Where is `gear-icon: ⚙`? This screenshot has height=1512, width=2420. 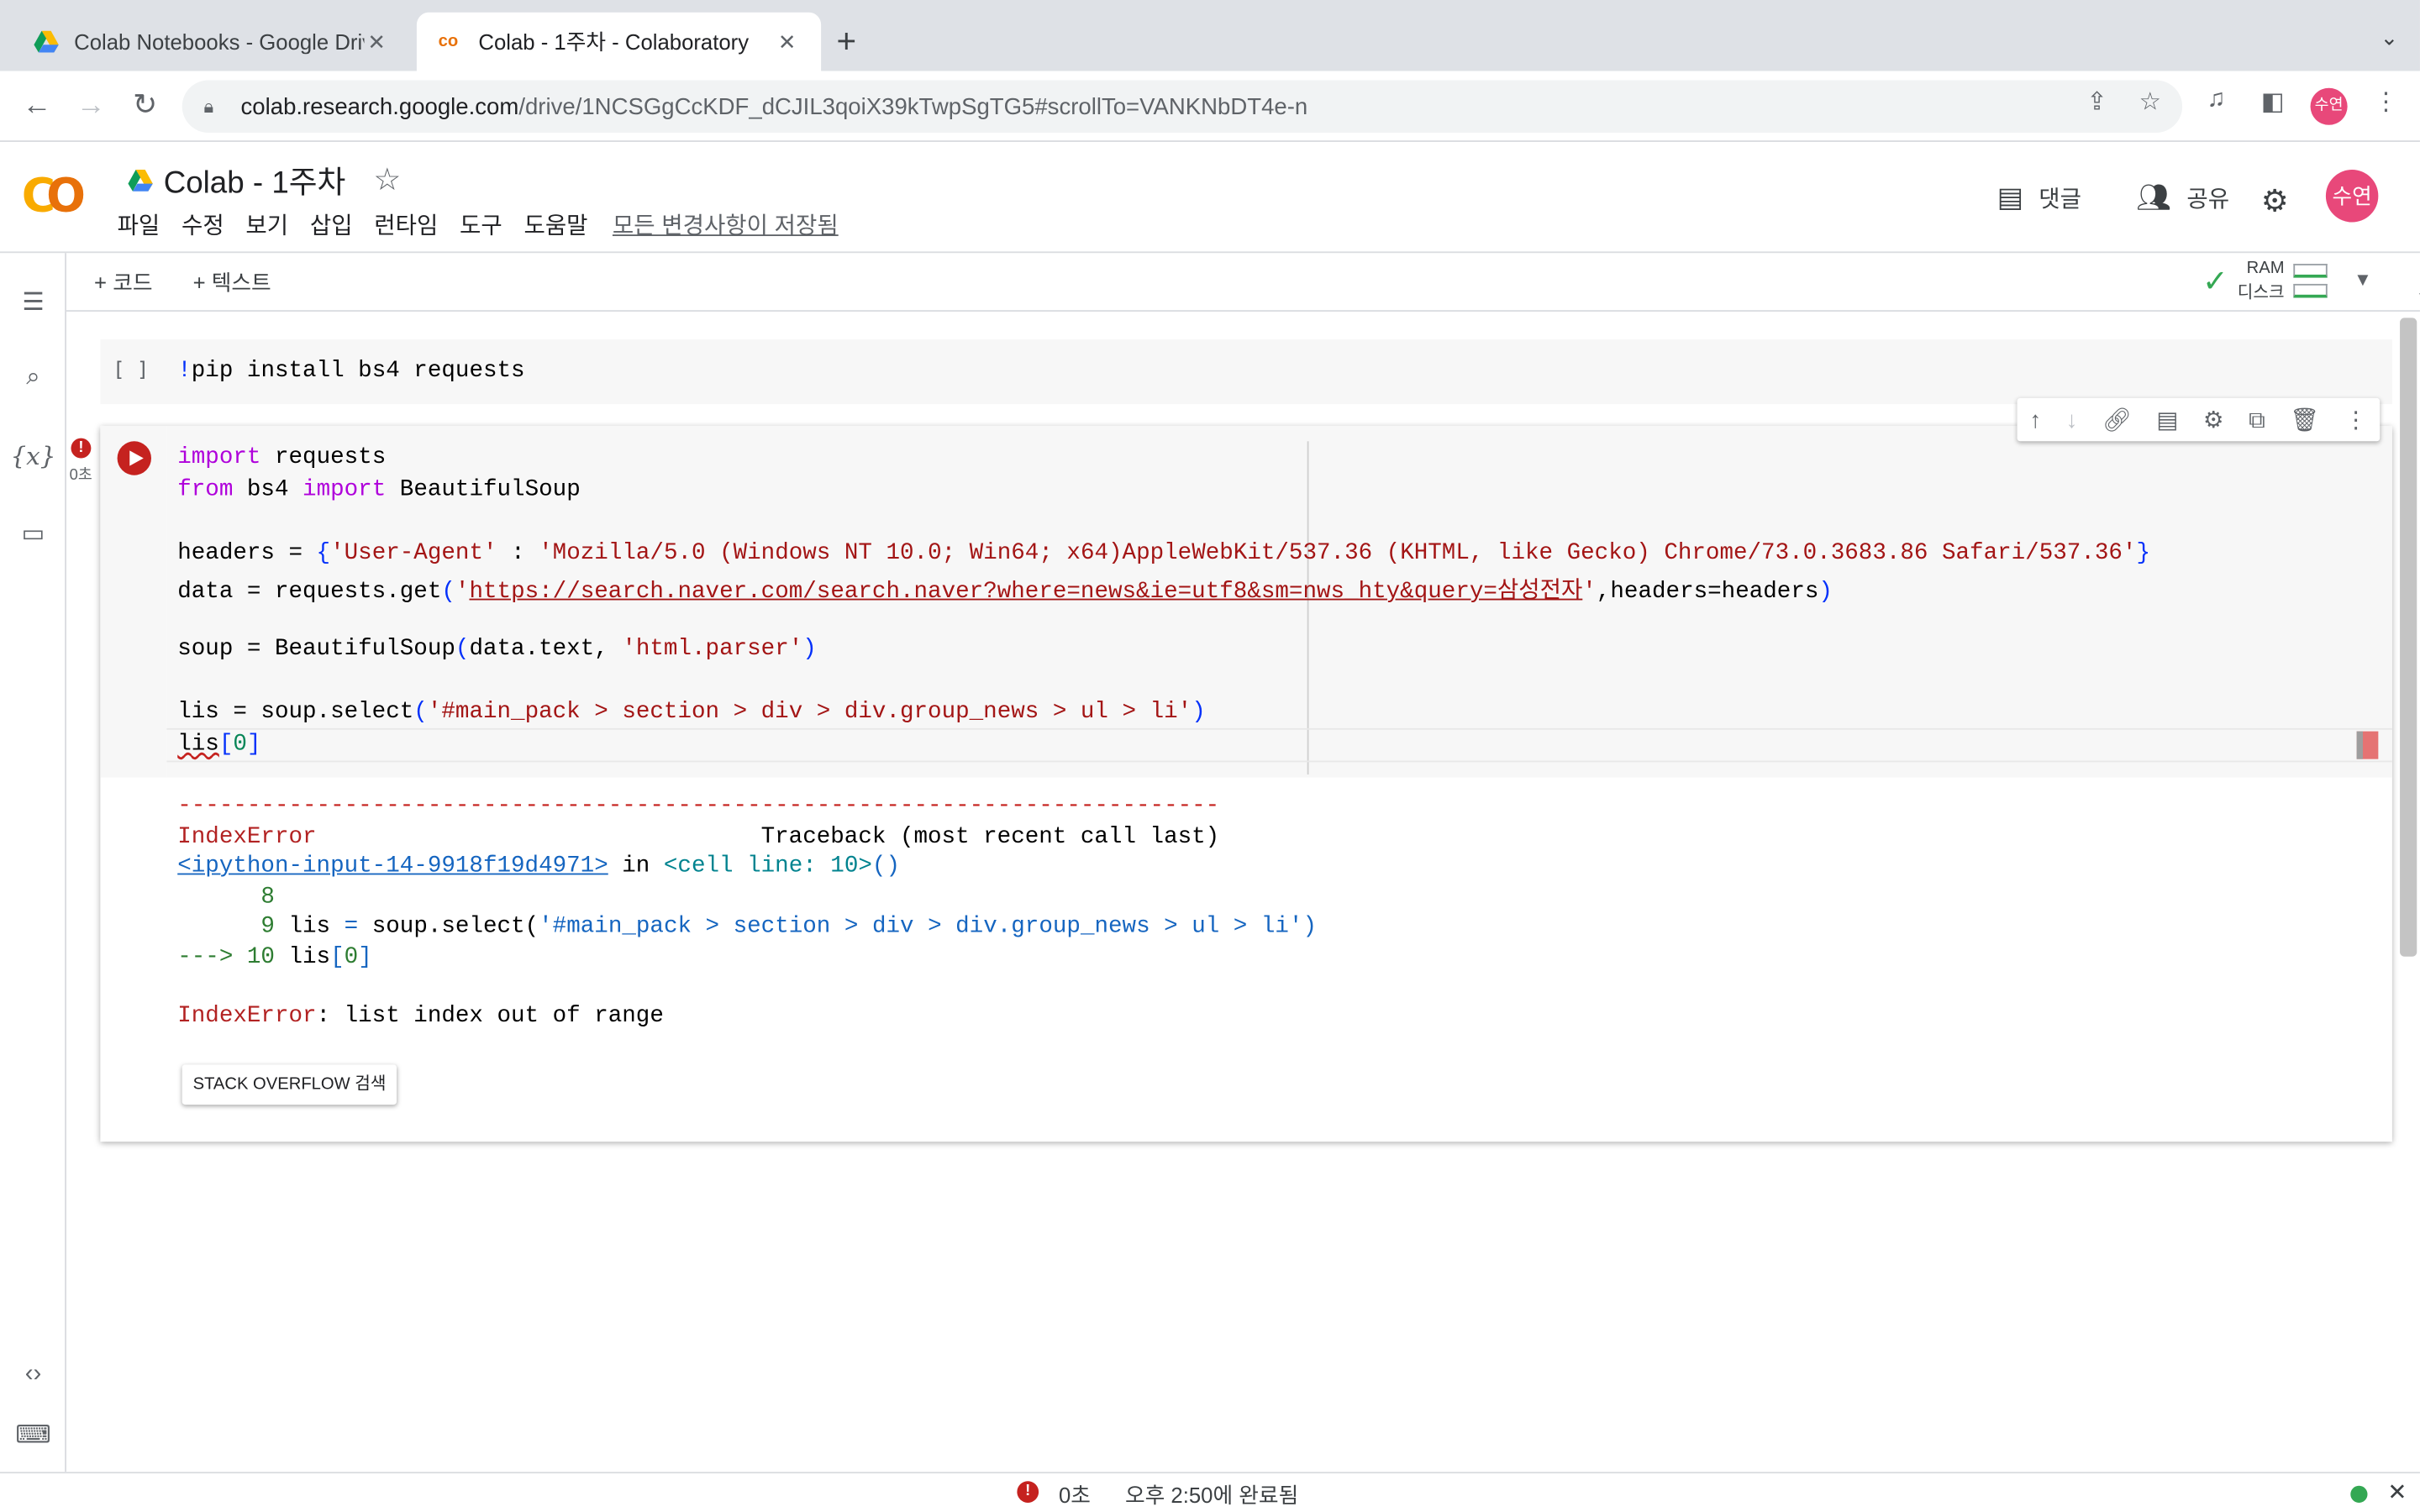
gear-icon: ⚙ is located at coordinates (2213, 419).